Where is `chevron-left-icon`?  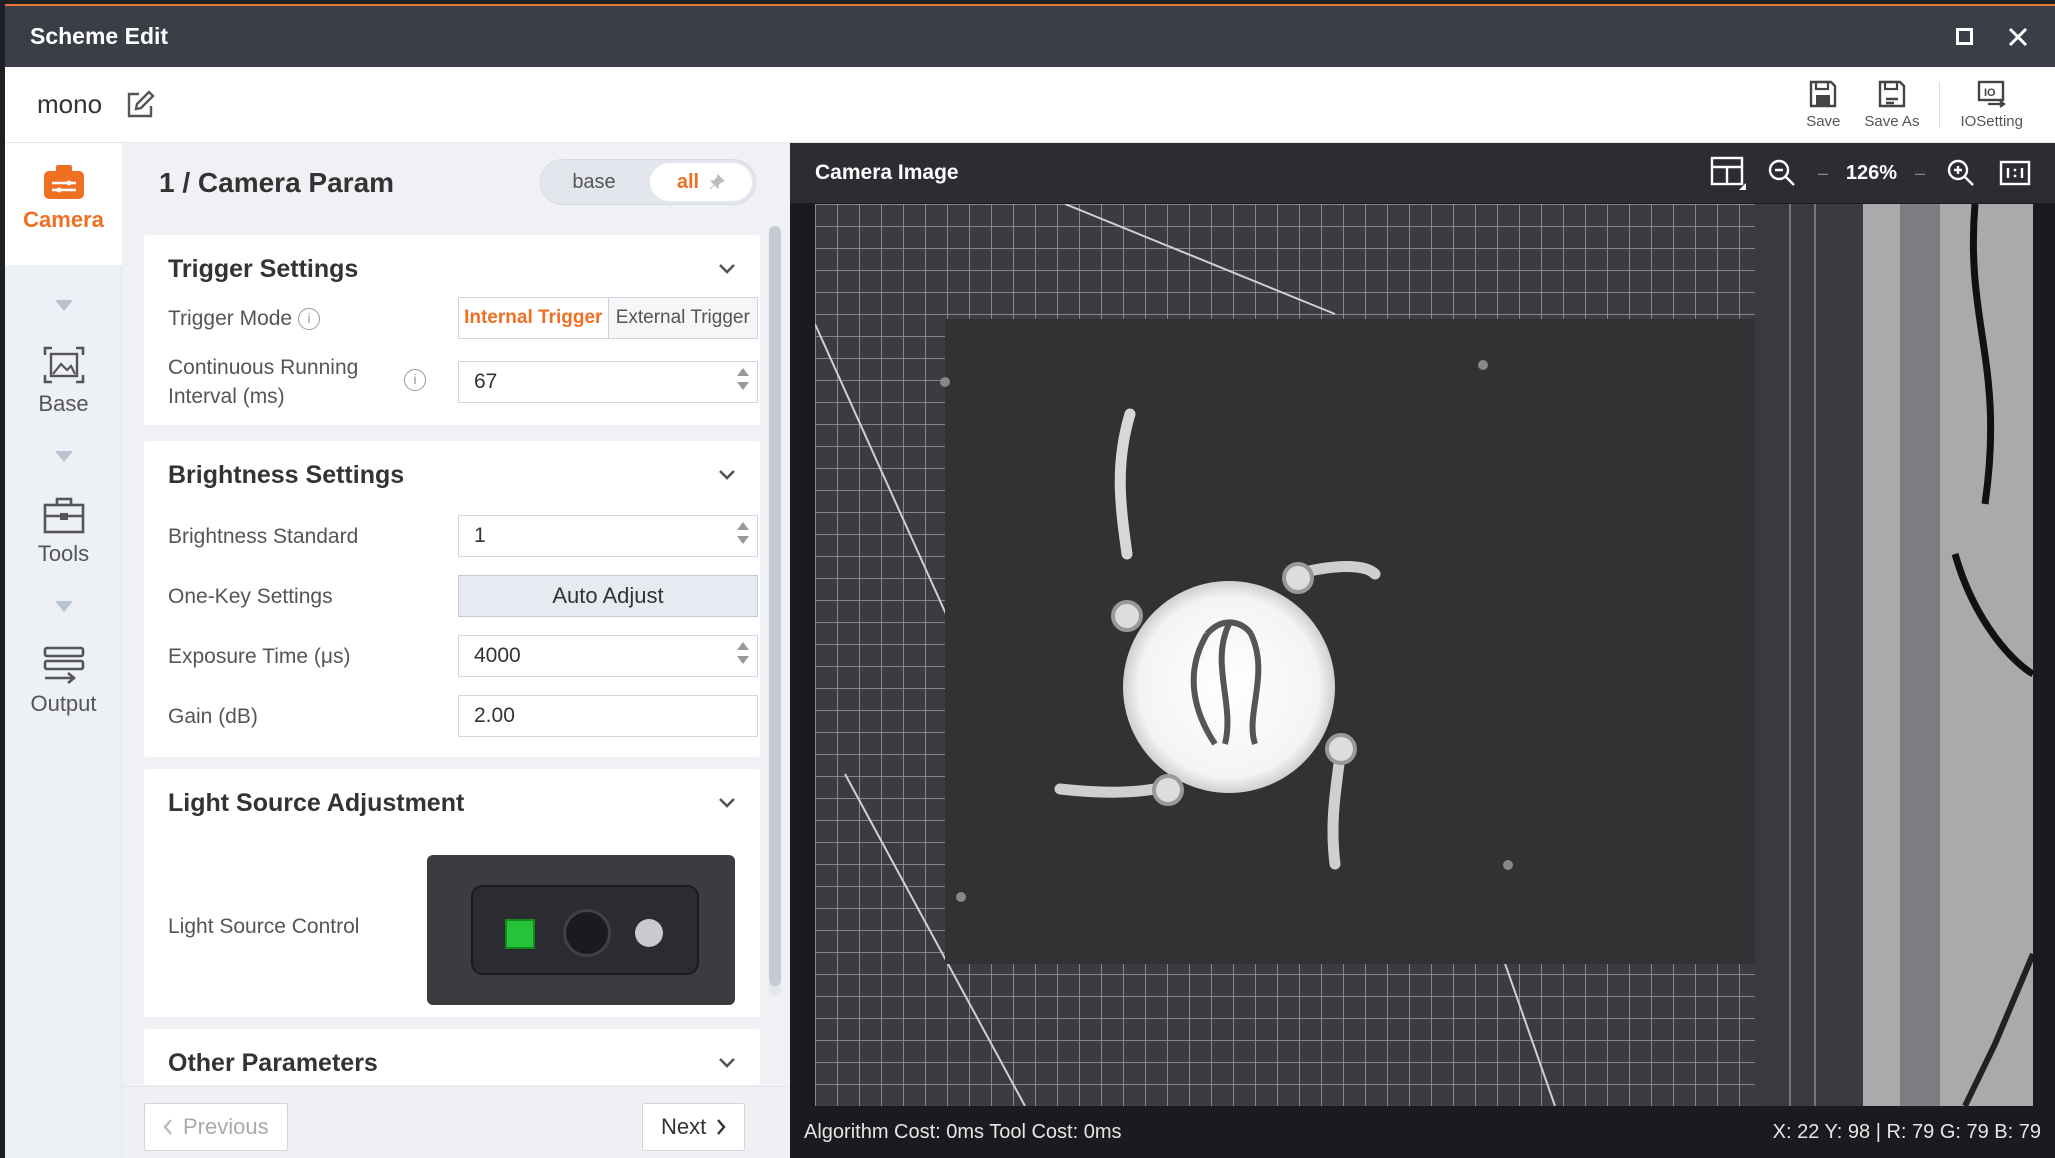 chevron-left-icon is located at coordinates (167, 1127).